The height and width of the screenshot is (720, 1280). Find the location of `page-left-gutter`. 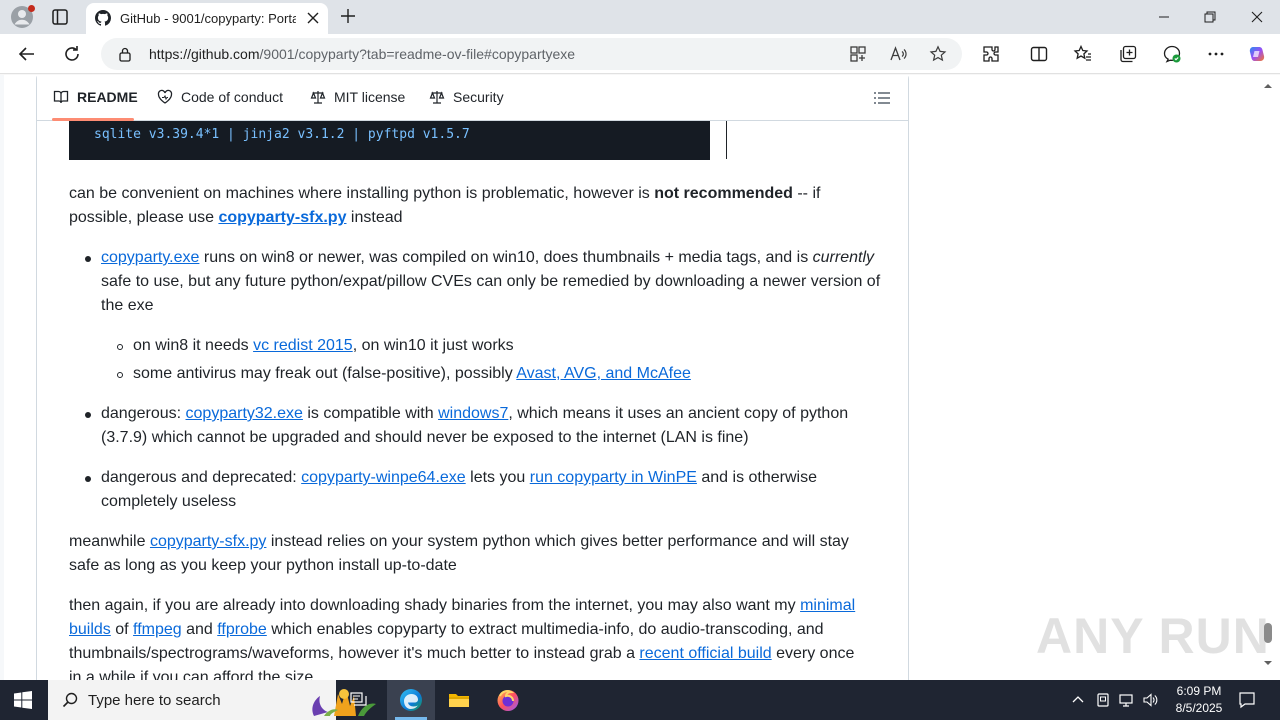

page-left-gutter is located at coordinates (2, 377).